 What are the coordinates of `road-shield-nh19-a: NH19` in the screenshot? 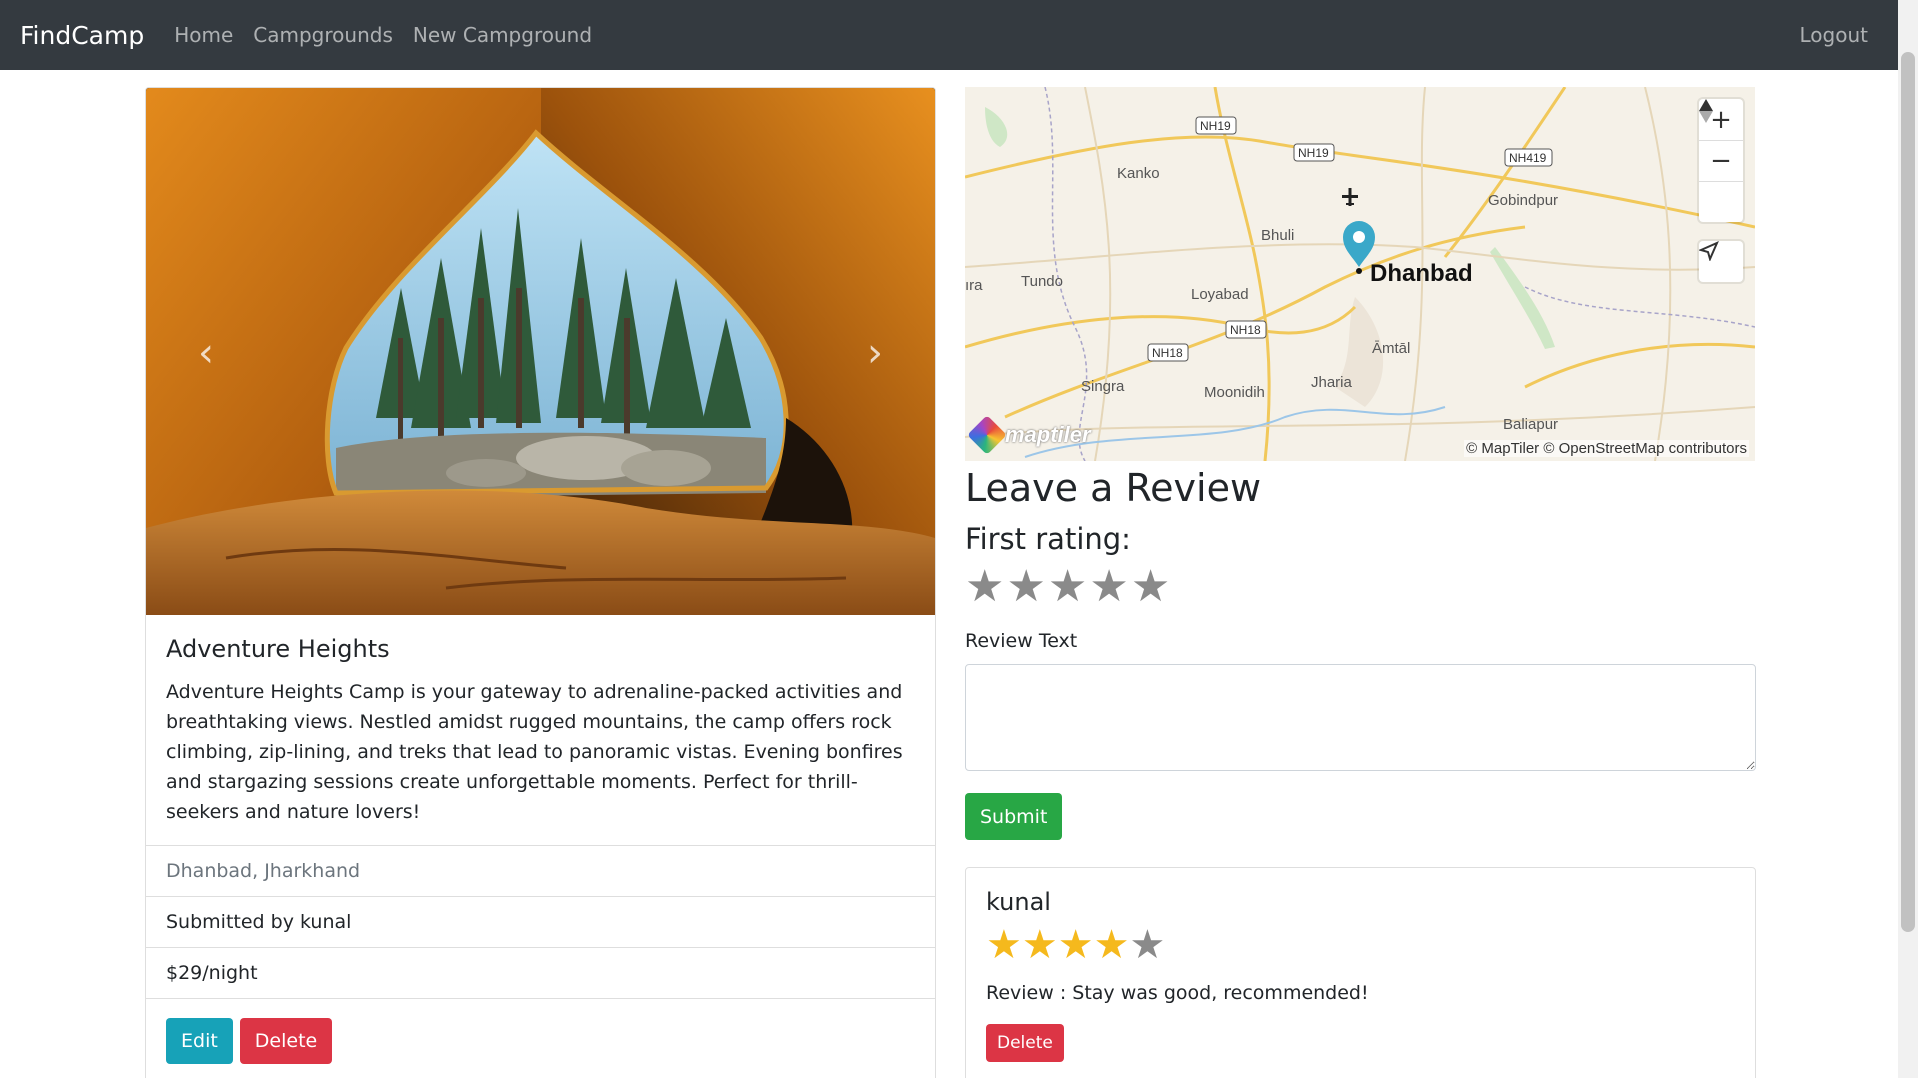 It's located at (1215, 126).